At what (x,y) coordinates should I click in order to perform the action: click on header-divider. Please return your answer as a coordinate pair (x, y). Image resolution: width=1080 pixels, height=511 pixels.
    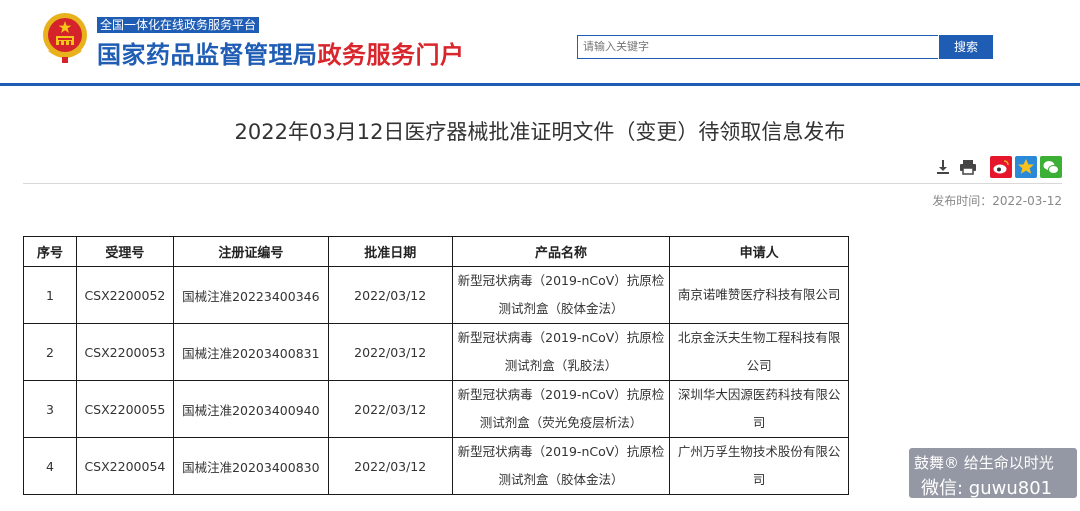
    Looking at the image, I should click on (540, 84).